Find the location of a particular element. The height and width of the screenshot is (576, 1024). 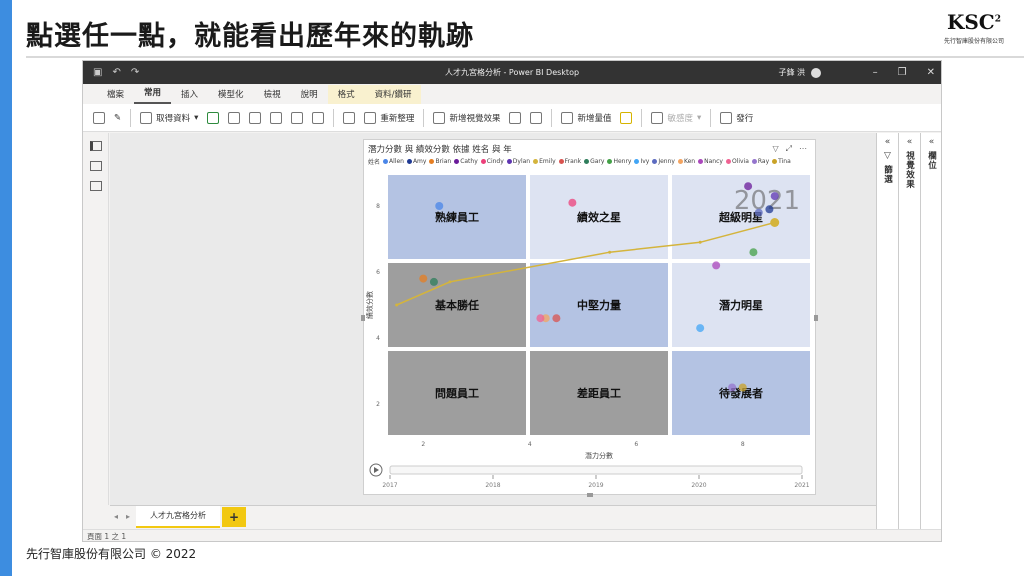

quick-access-toolbar: ▣ ↶ ↷ is located at coordinates (111, 72).